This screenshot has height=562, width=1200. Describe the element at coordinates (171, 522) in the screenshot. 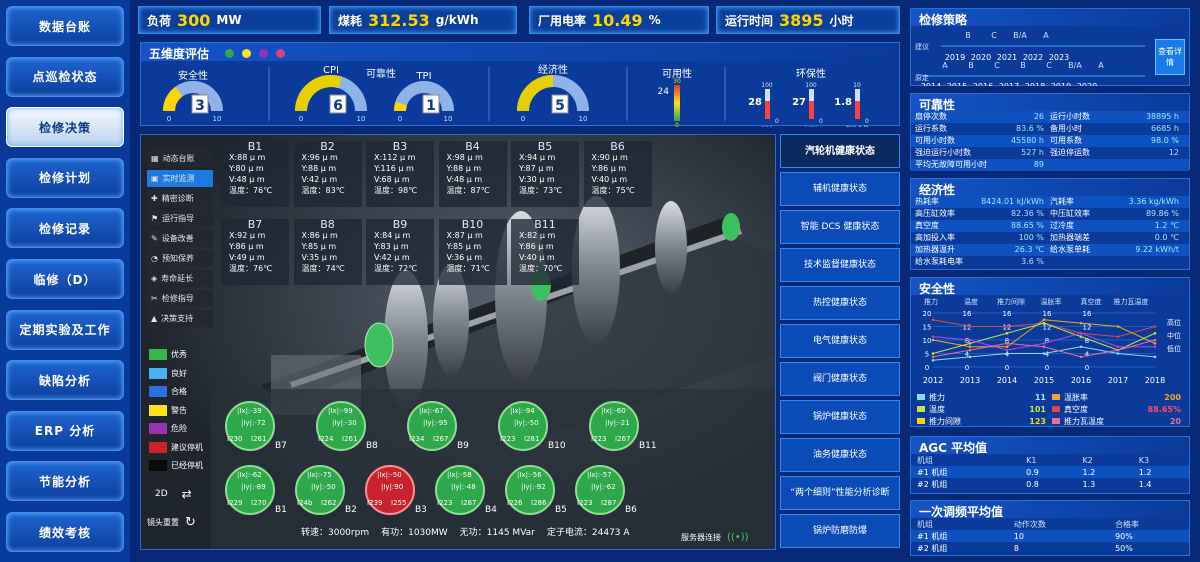

I see `view-reset-button: 镜头重置 ↻` at that location.